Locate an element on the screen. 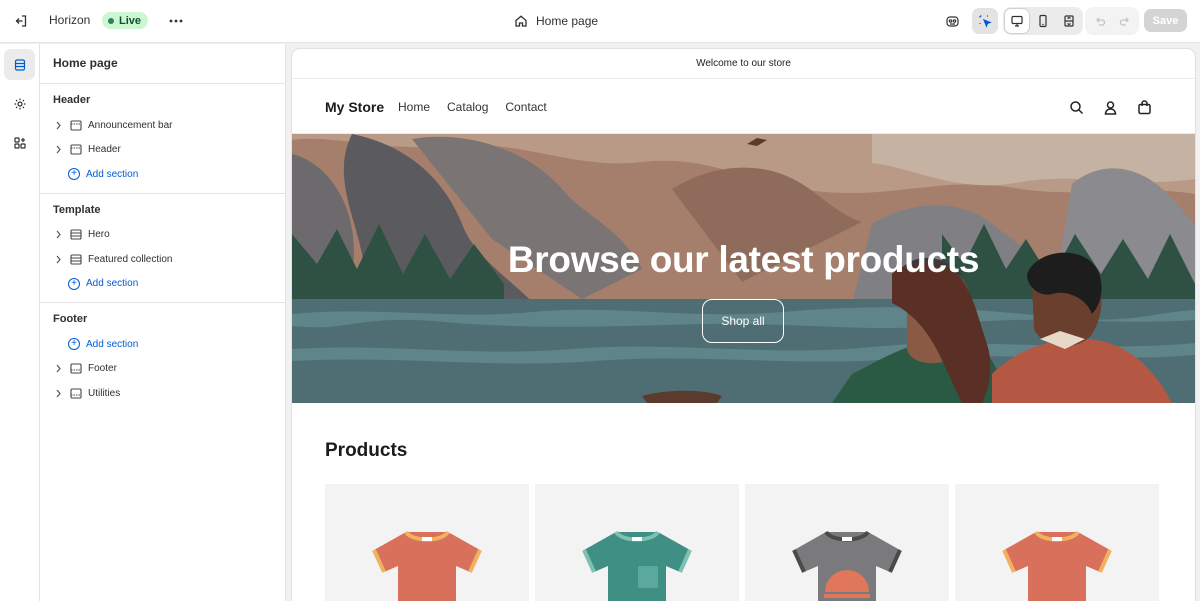  store-header: My Store Home Catalog Contact is located at coordinates (743, 106).